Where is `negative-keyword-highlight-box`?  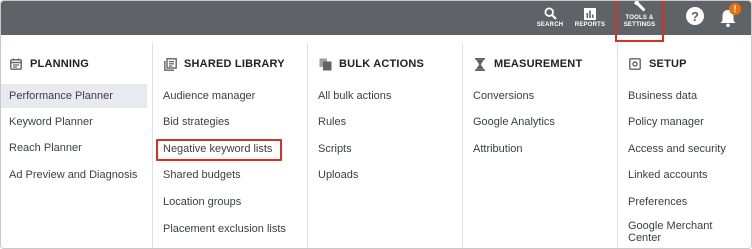
negative-keyword-highlight-box is located at coordinates (219, 150).